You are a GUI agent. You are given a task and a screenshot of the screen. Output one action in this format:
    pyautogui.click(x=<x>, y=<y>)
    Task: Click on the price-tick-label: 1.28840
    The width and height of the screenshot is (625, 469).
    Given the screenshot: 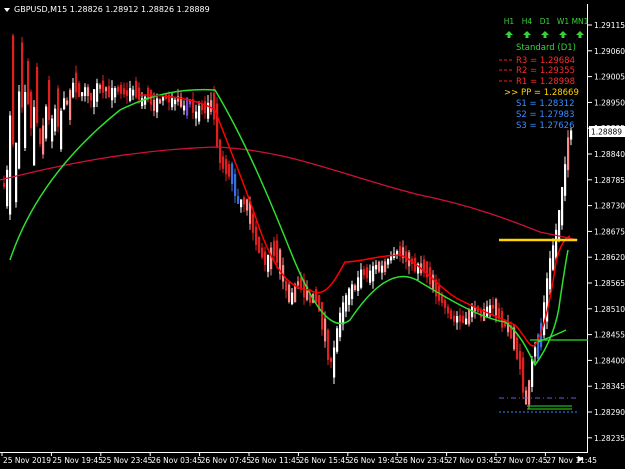 What is the action you would take?
    pyautogui.click(x=609, y=154)
    